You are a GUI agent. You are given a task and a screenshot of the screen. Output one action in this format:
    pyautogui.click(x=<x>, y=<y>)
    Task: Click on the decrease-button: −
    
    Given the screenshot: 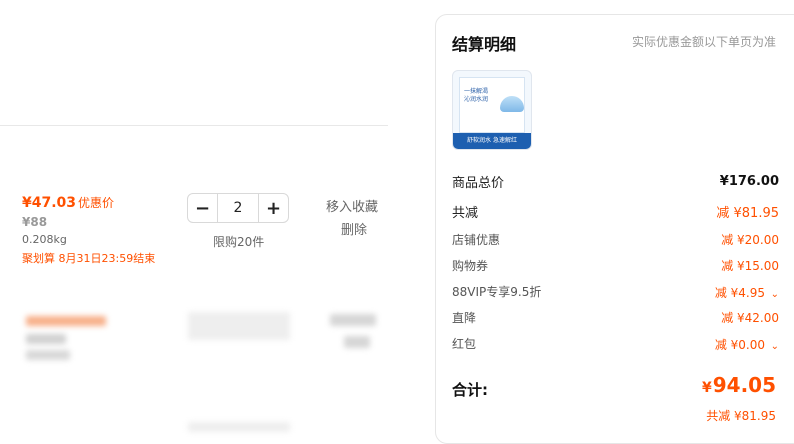 What is the action you would take?
    pyautogui.click(x=202, y=208)
    